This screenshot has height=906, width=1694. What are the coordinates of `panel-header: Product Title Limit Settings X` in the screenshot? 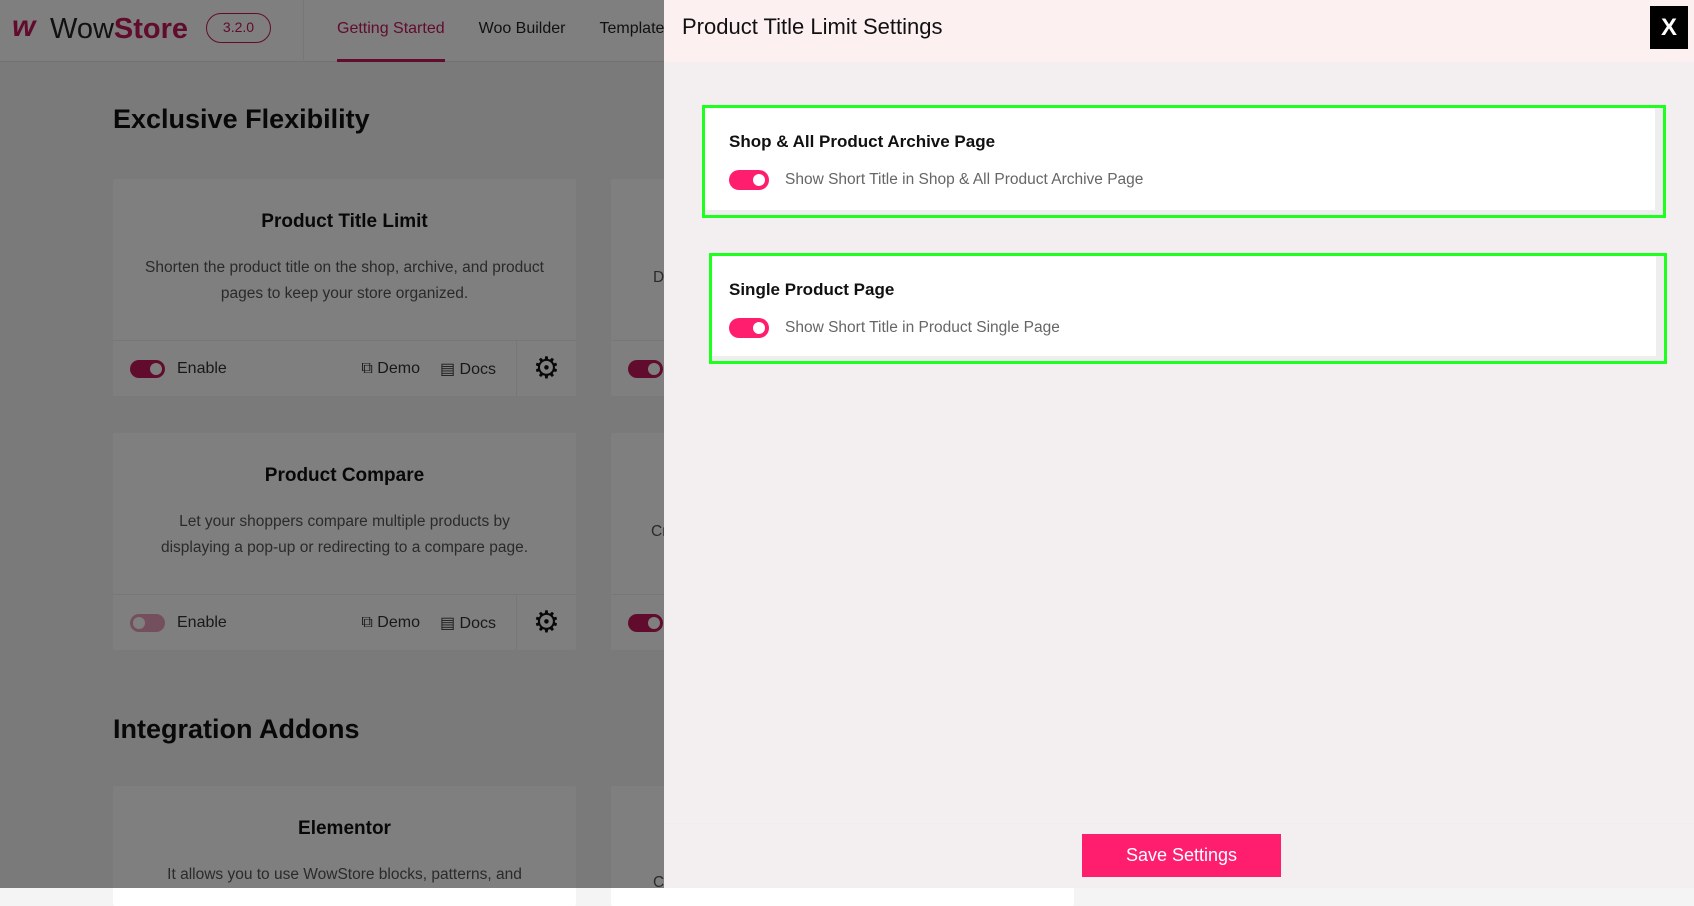 It's located at (1179, 31).